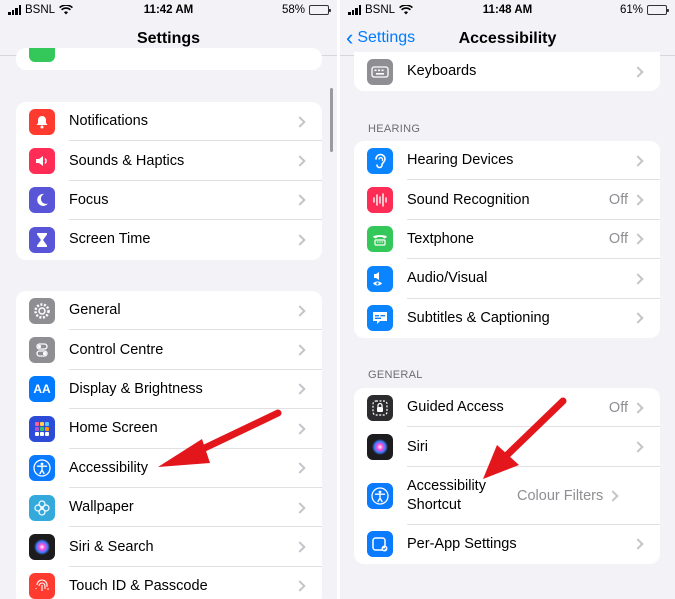  Describe the element at coordinates (631, 10) in the screenshot. I see `battery-percent: 61%` at that location.